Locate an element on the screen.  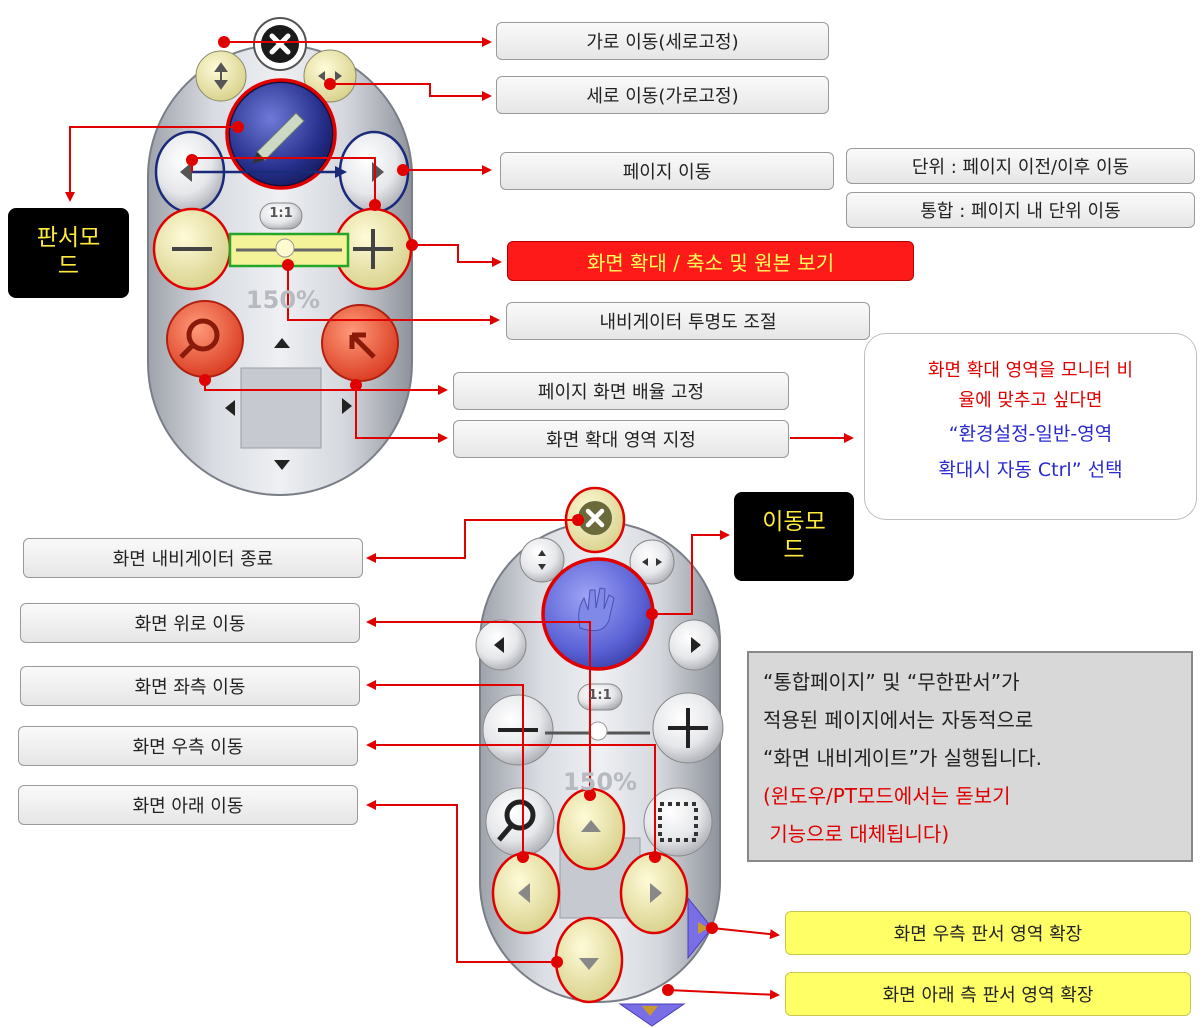
tip-line-4: 확대시 자동 Ctrl” 선택 is located at coordinates (1030, 470).